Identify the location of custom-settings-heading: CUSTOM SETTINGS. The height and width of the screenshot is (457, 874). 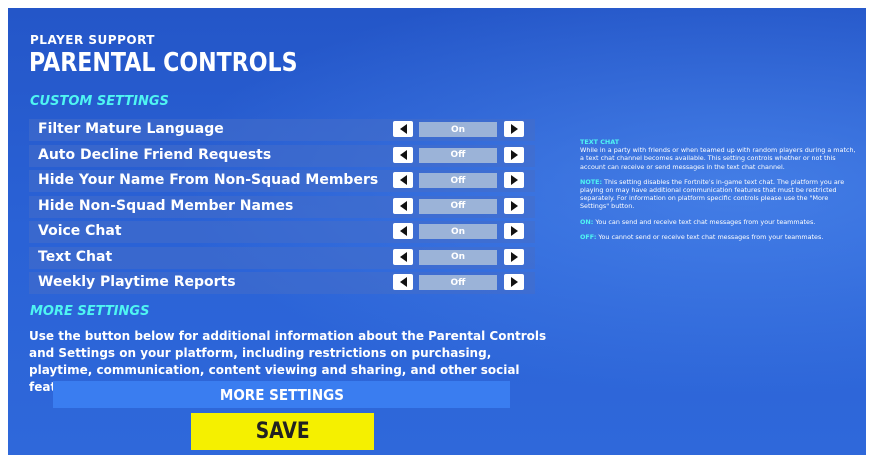
(99, 101).